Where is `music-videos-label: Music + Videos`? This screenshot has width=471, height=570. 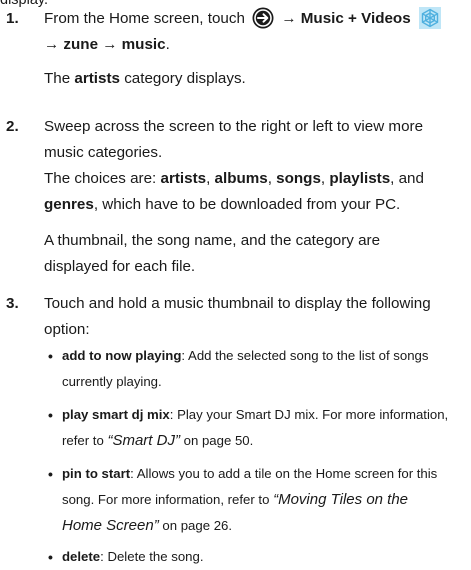 music-videos-label: Music + Videos is located at coordinates (355, 18).